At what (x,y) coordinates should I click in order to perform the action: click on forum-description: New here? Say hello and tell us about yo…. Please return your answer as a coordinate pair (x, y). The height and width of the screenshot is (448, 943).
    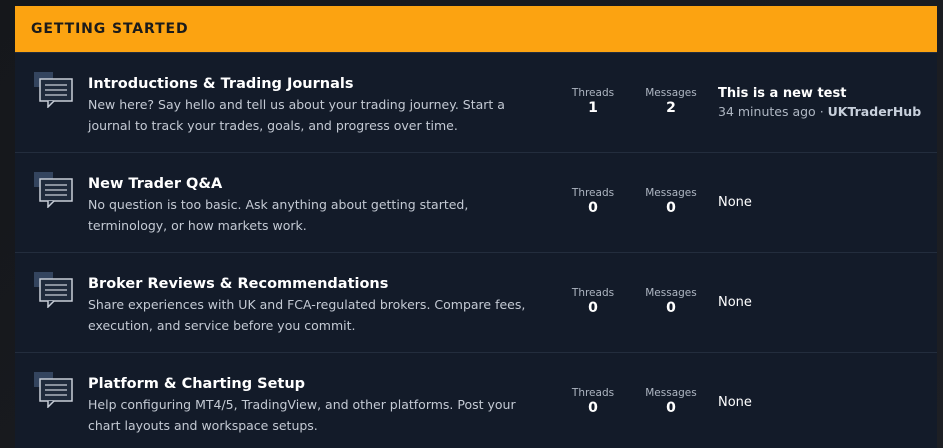
    Looking at the image, I should click on (296, 115).